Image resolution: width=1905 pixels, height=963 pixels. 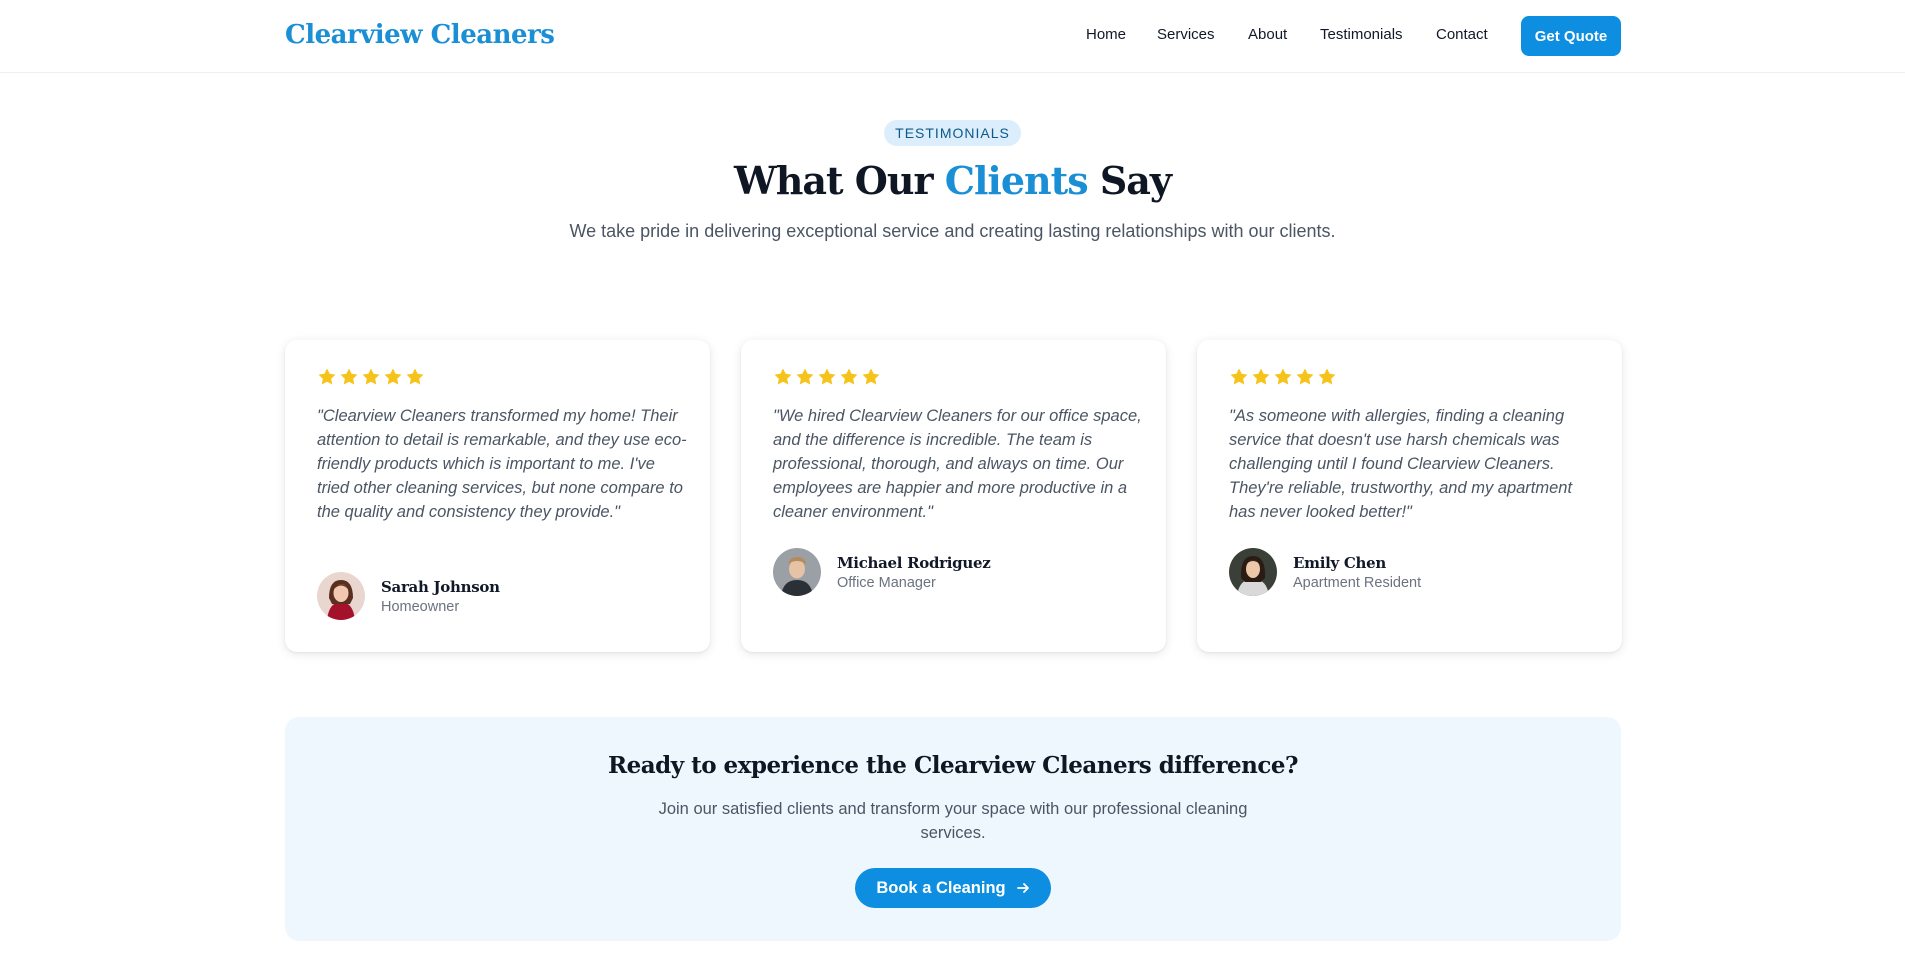 I want to click on author-name: Emily Chen, so click(x=1339, y=562).